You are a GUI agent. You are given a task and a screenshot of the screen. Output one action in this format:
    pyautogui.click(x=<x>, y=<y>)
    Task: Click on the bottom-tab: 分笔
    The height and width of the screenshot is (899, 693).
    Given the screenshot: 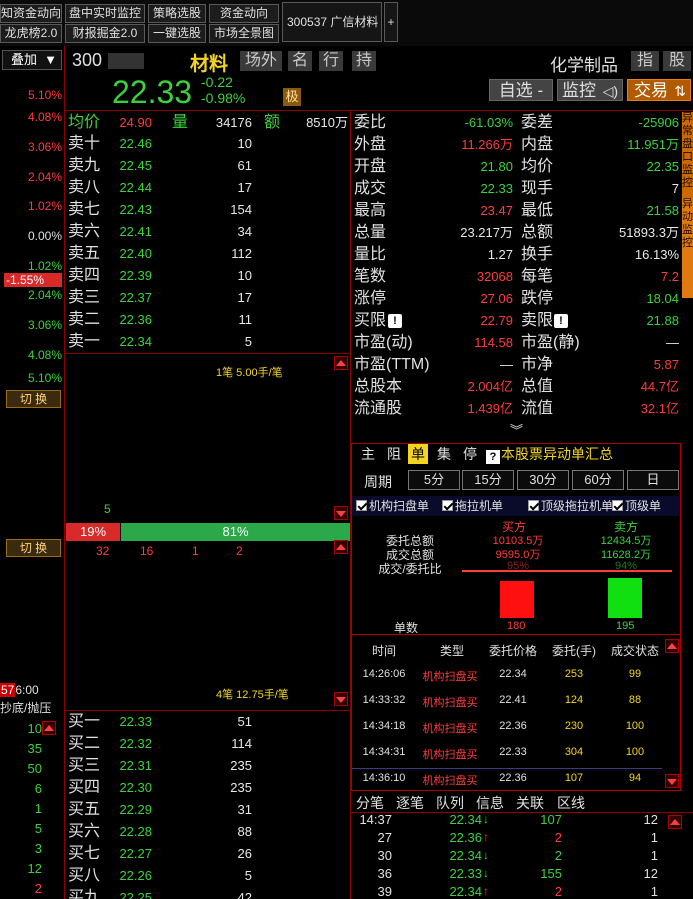 What is the action you would take?
    pyautogui.click(x=375, y=803)
    